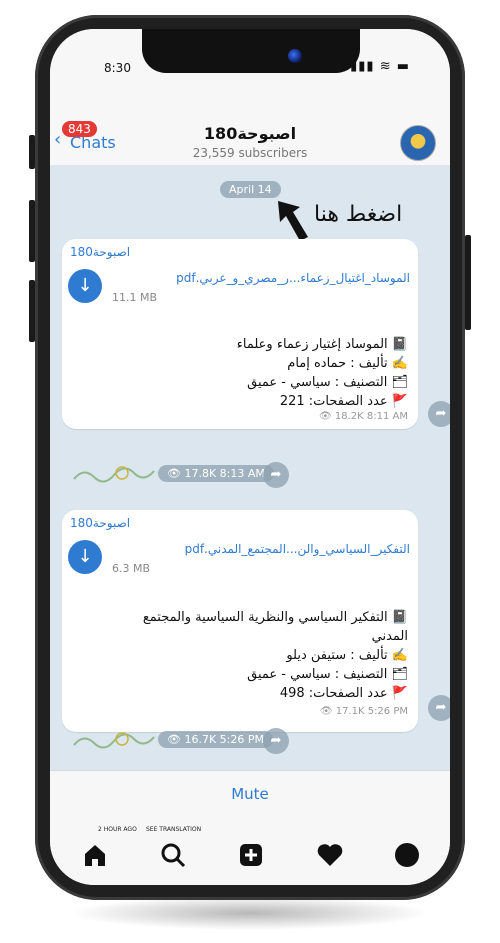 The width and height of the screenshot is (500, 943). Describe the element at coordinates (295, 56) in the screenshot. I see `camera-icon` at that location.